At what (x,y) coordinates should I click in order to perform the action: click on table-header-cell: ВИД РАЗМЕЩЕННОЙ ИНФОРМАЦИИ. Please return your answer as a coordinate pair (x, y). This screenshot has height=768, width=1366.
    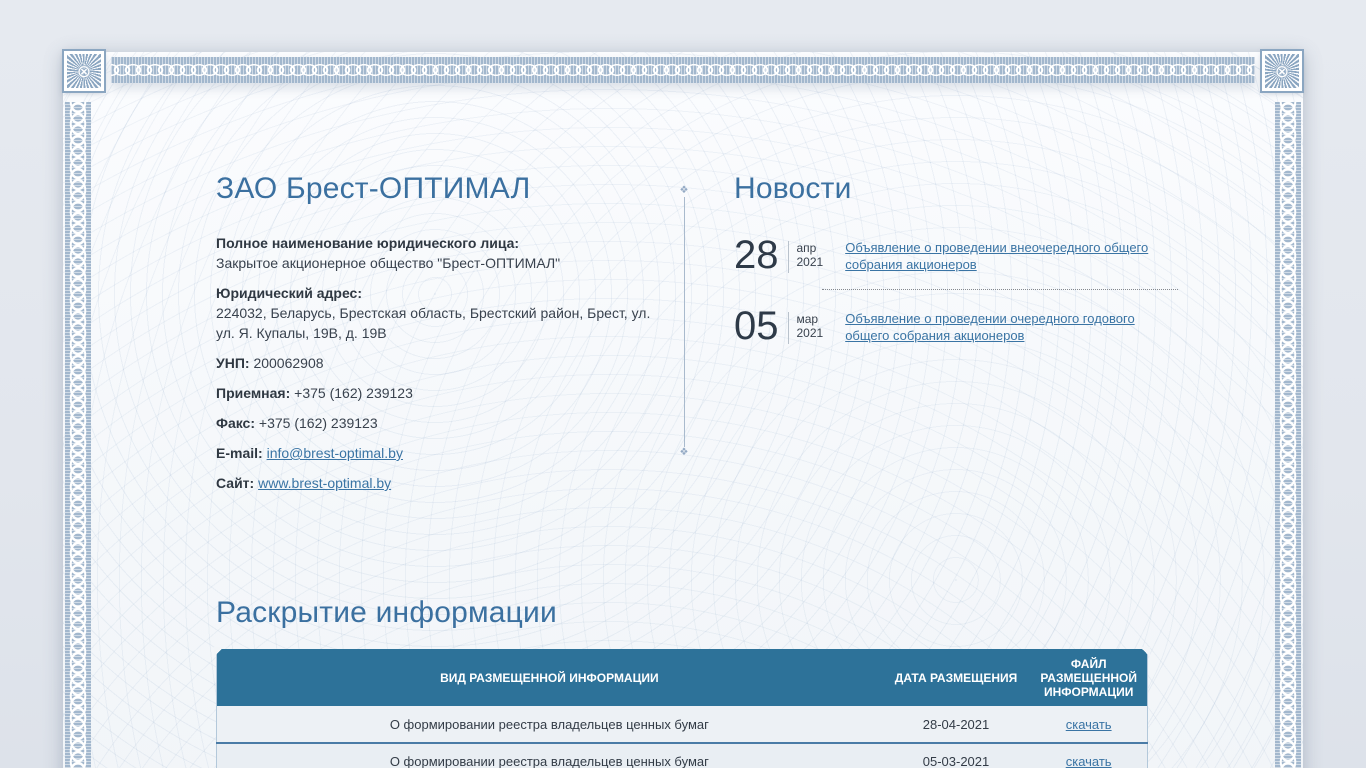
    Looking at the image, I should click on (549, 677).